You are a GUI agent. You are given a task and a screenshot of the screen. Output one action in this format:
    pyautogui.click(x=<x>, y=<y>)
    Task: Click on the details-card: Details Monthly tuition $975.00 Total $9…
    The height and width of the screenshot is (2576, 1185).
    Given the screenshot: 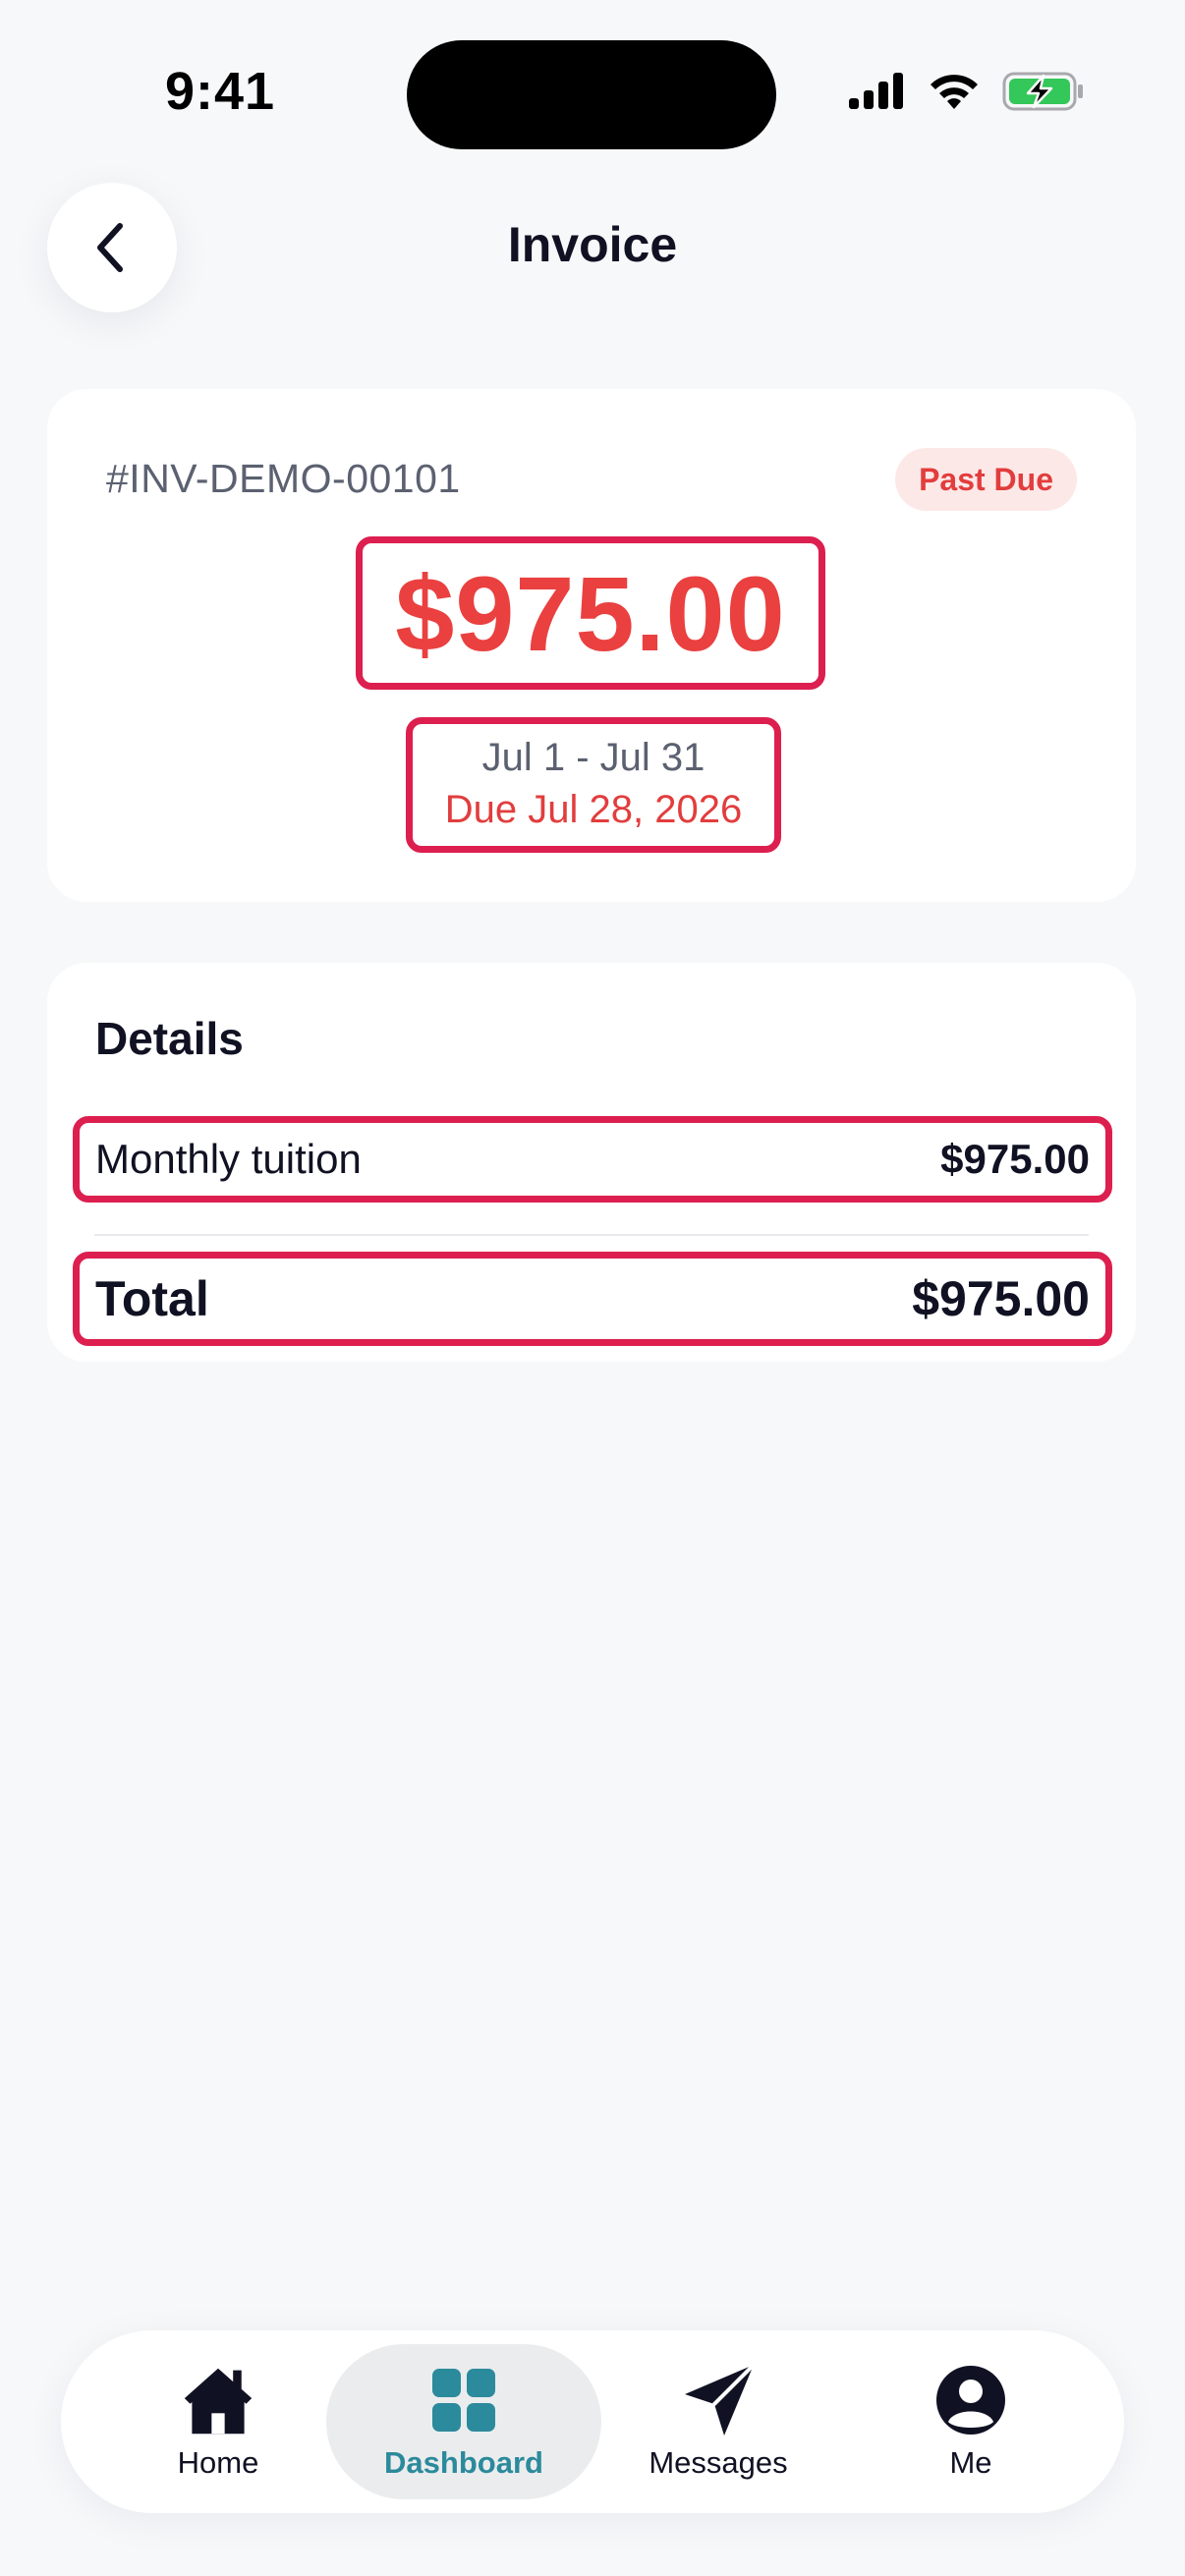 What is the action you would take?
    pyautogui.click(x=592, y=1162)
    